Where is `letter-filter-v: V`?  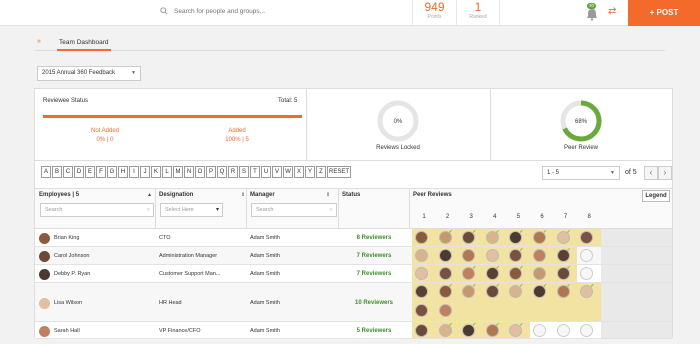 letter-filter-v: V is located at coordinates (277, 172).